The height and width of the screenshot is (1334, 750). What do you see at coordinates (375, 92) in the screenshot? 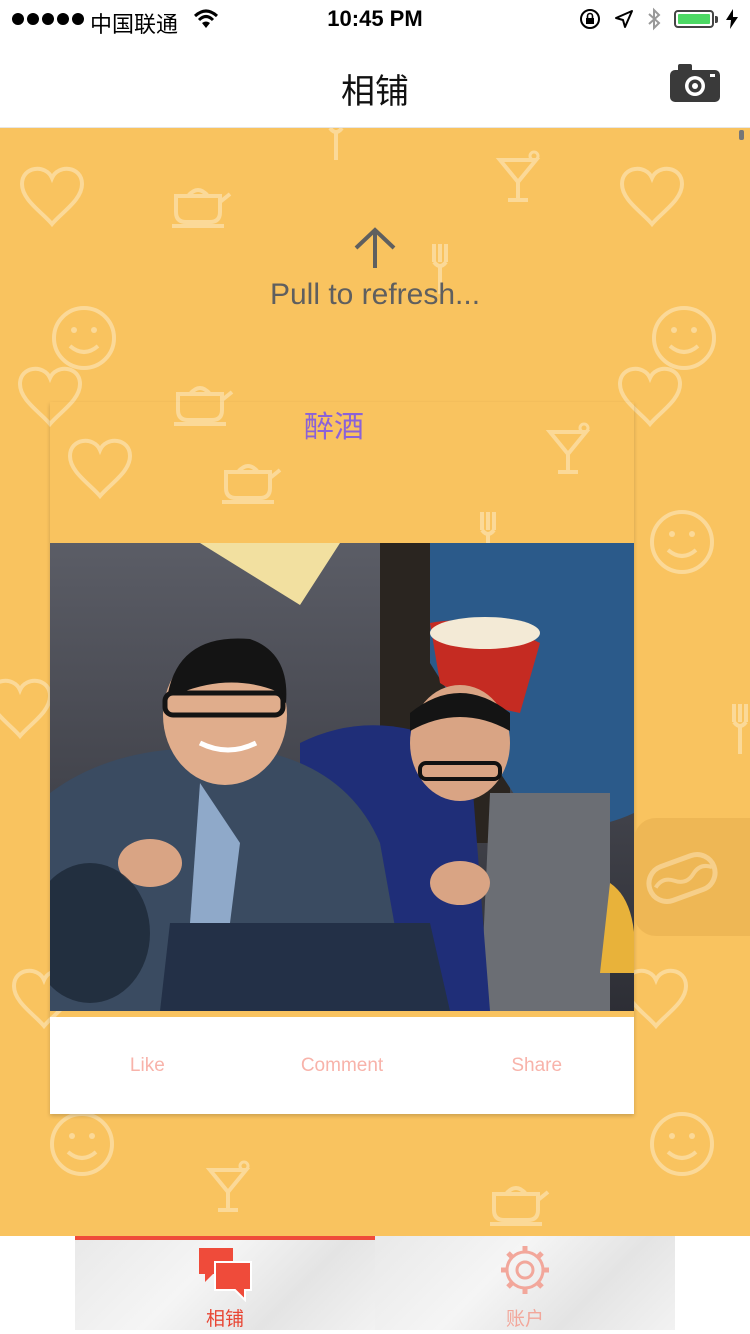
I see `page-title: 相铺` at bounding box center [375, 92].